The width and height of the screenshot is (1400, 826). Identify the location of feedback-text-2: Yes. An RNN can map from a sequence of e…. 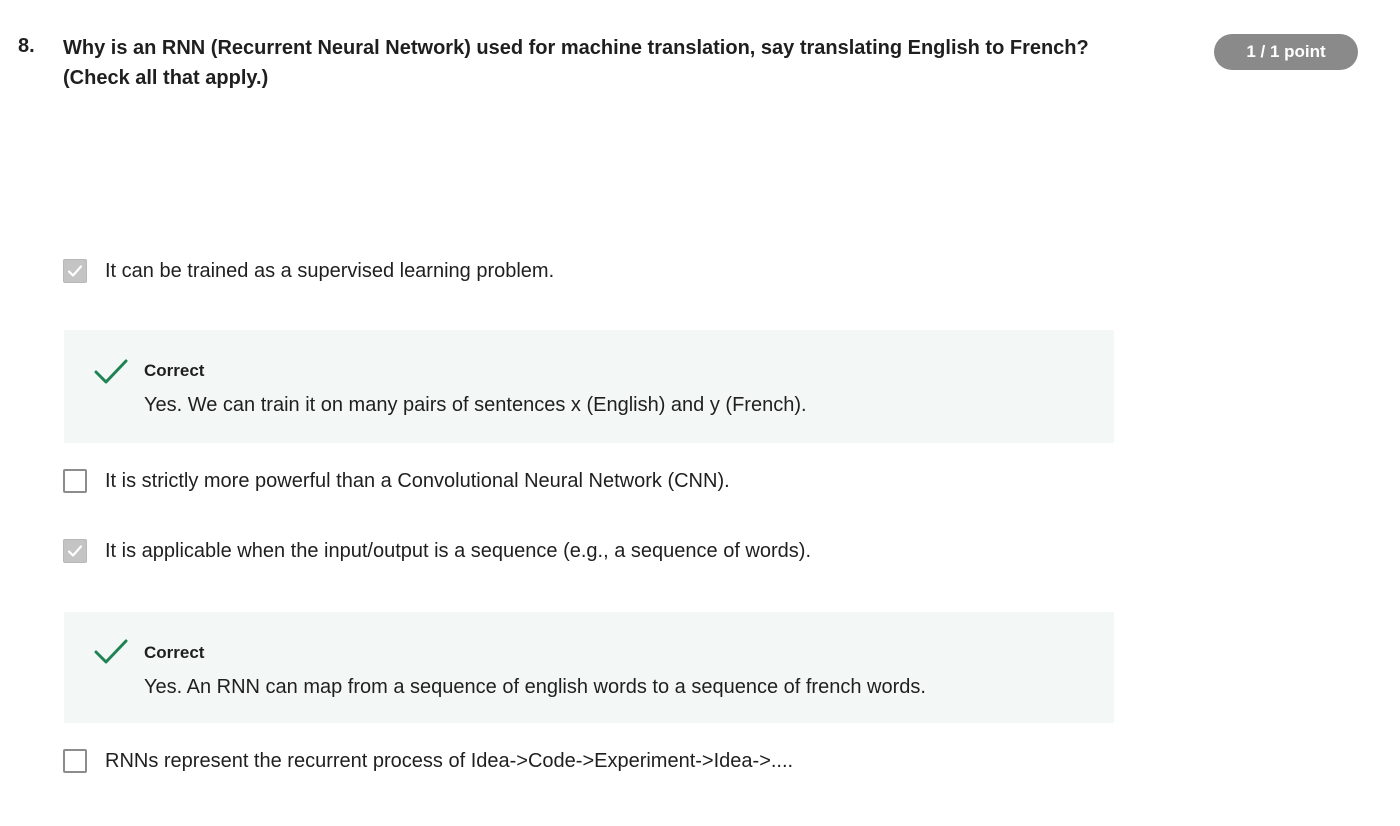
(535, 687).